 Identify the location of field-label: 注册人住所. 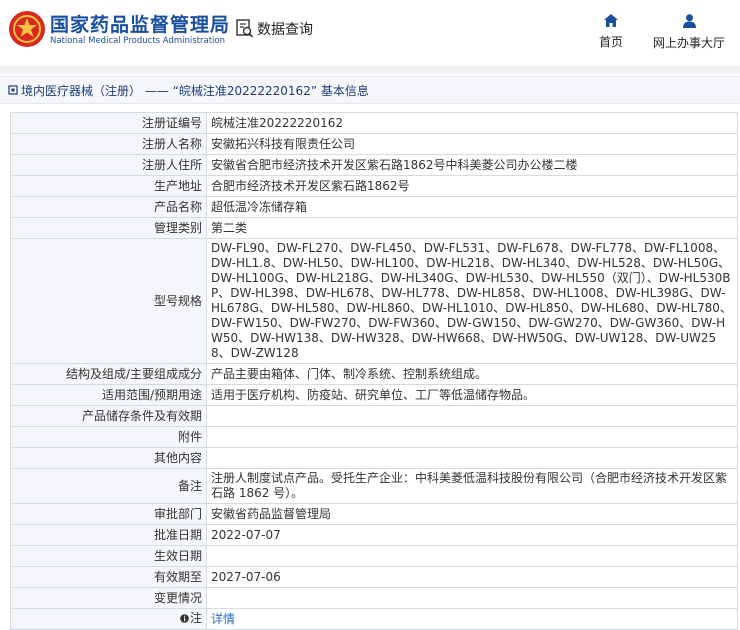
(108, 165).